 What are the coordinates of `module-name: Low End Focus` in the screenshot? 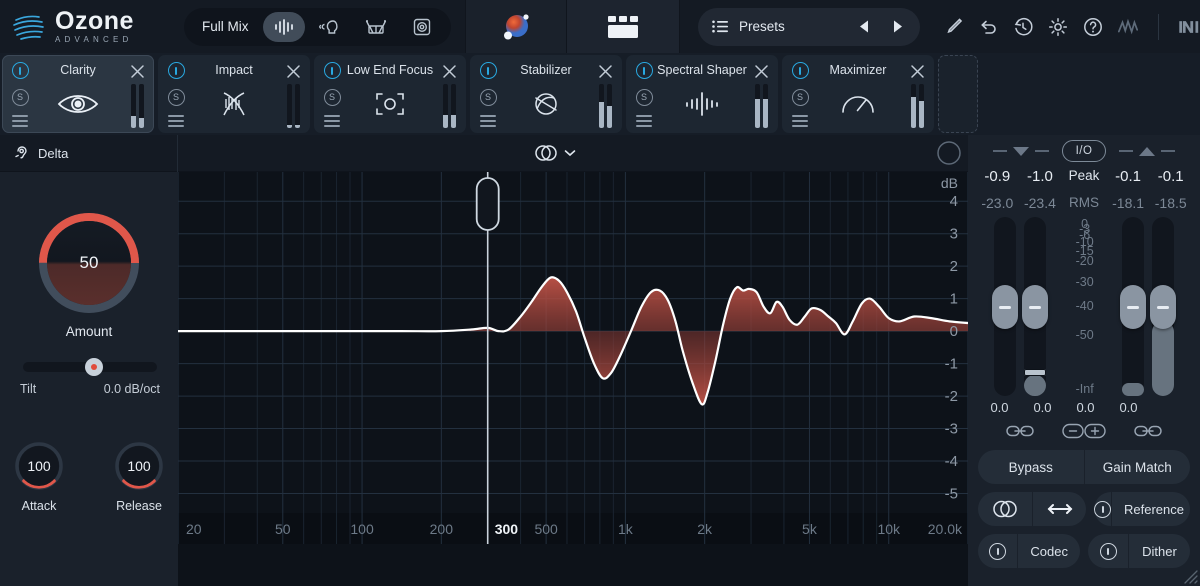 It's located at (390, 70).